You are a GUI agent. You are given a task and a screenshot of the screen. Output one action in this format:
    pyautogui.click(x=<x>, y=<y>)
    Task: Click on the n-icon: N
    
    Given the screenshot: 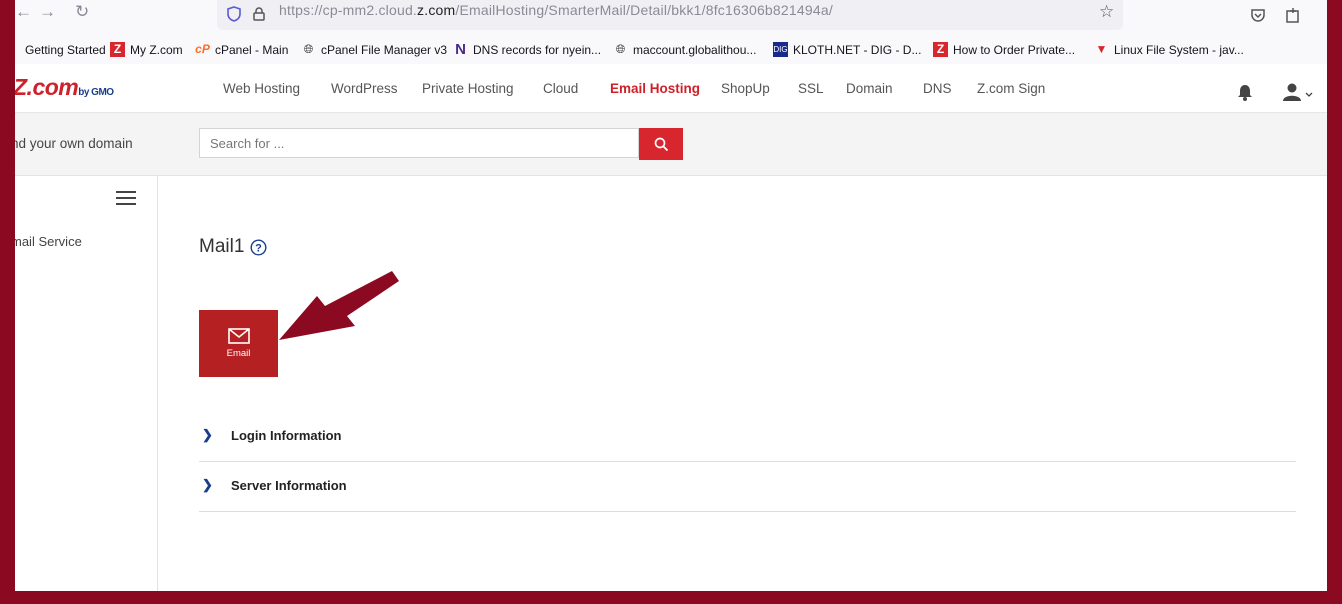 What is the action you would take?
    pyautogui.click(x=460, y=49)
    